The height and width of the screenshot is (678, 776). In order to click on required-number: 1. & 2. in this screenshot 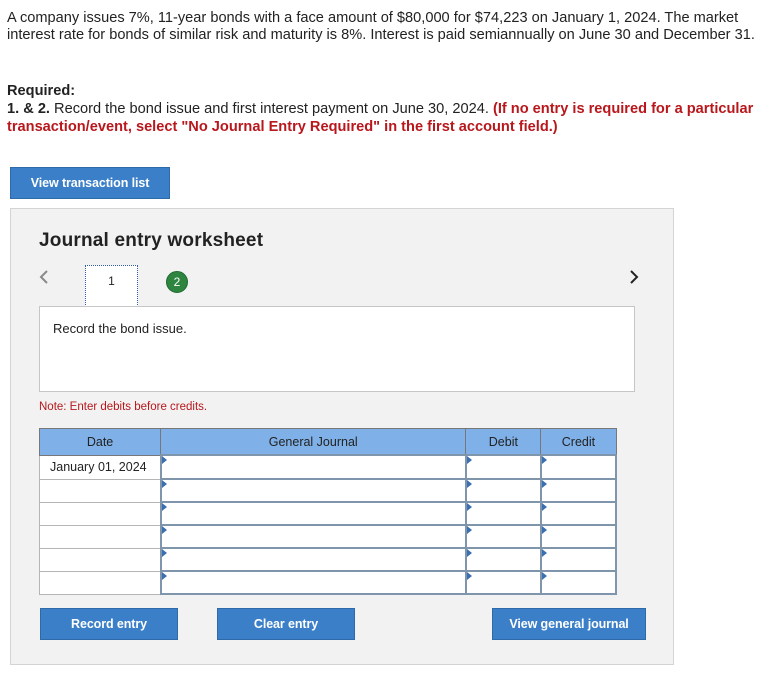, I will do `click(28, 109)`.